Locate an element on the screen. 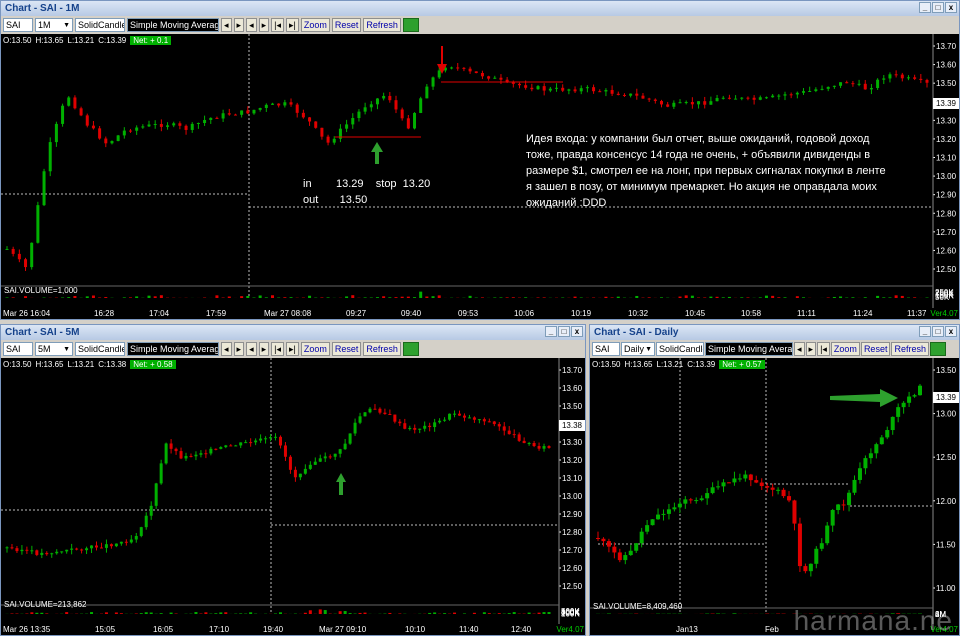 The width and height of the screenshot is (960, 636). price-tick-label: 12.70 is located at coordinates (946, 232).